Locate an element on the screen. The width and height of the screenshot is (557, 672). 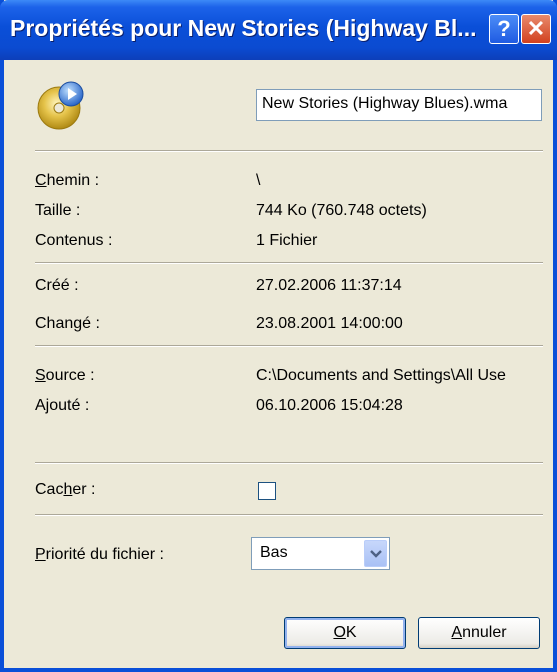
help-button: ? is located at coordinates (504, 29).